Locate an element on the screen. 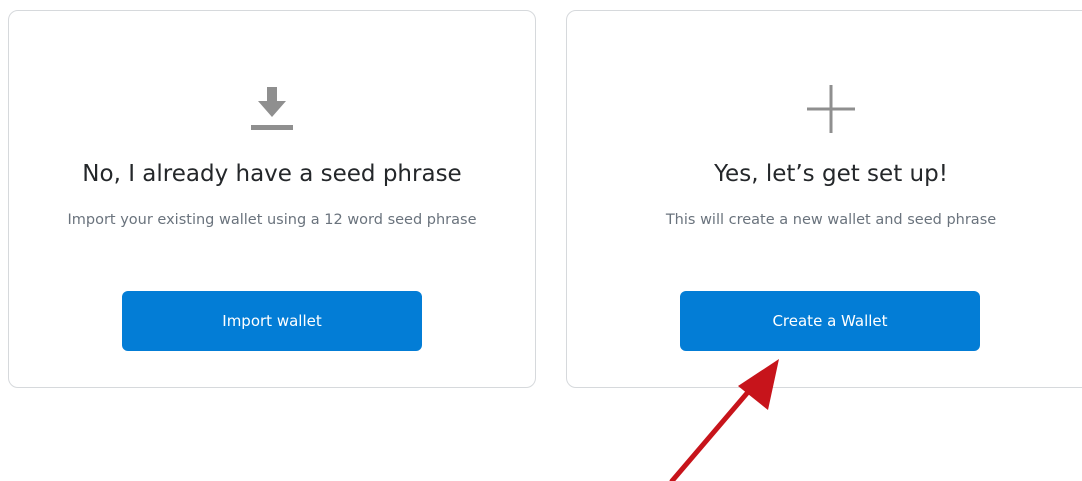 This screenshot has height=481, width=1082. download-icon is located at coordinates (272, 109).